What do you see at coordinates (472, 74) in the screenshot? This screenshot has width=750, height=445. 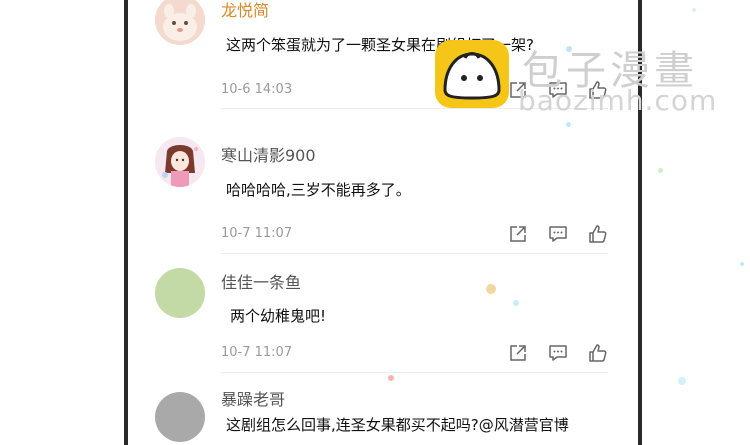 I see `watermark-logo` at bounding box center [472, 74].